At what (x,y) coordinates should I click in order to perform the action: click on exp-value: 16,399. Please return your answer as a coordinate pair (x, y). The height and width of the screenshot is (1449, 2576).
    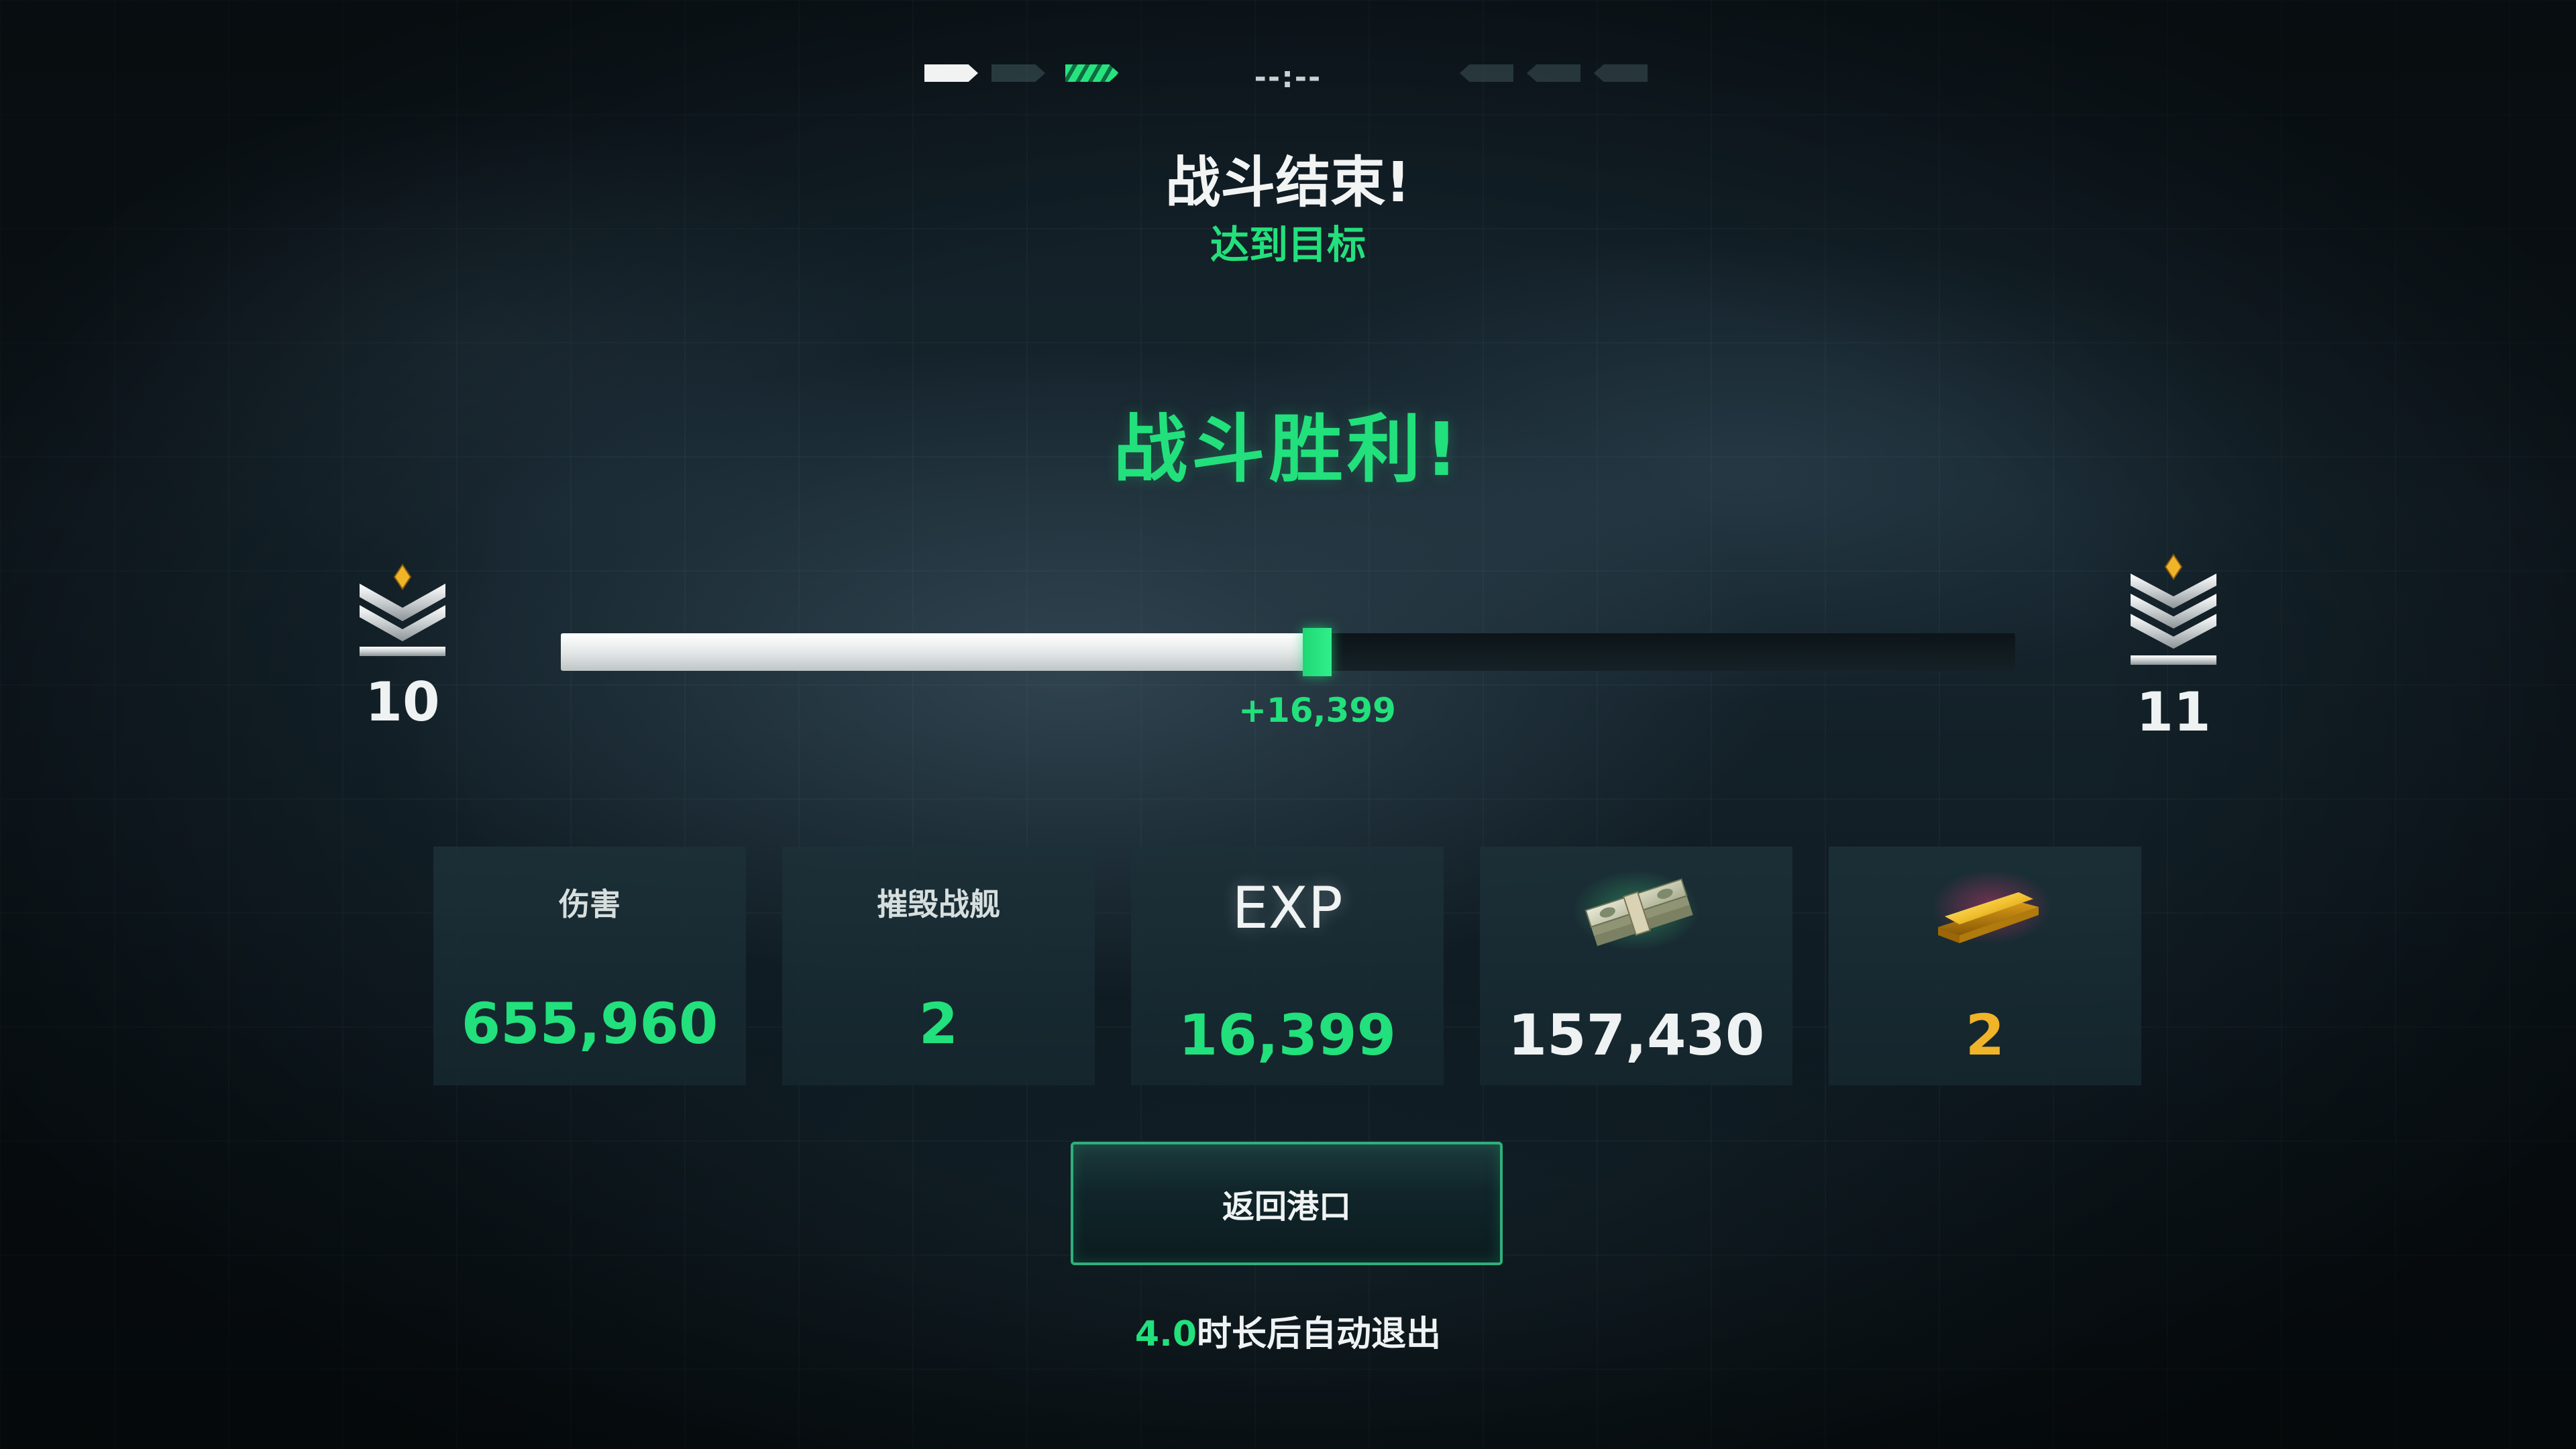
    Looking at the image, I should click on (1287, 1035).